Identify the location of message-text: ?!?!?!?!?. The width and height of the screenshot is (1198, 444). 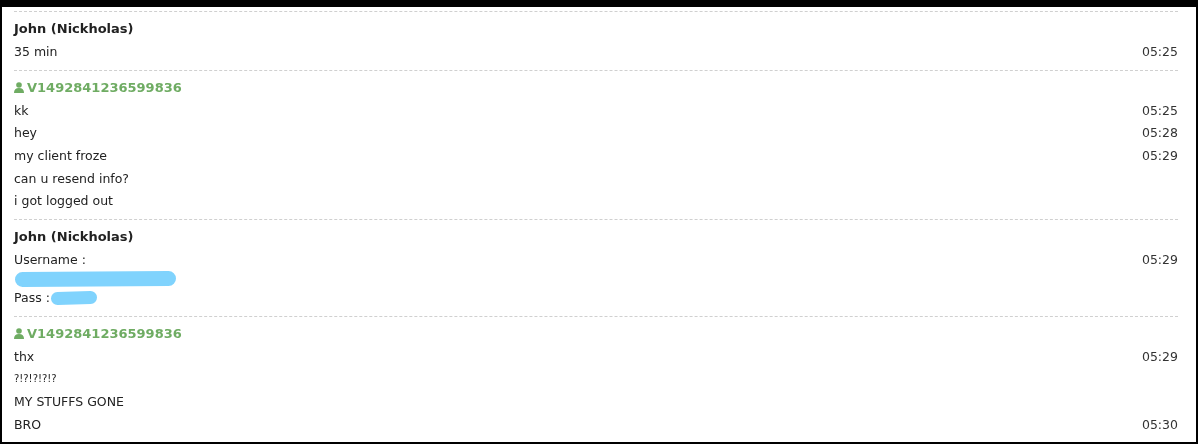
(35, 379).